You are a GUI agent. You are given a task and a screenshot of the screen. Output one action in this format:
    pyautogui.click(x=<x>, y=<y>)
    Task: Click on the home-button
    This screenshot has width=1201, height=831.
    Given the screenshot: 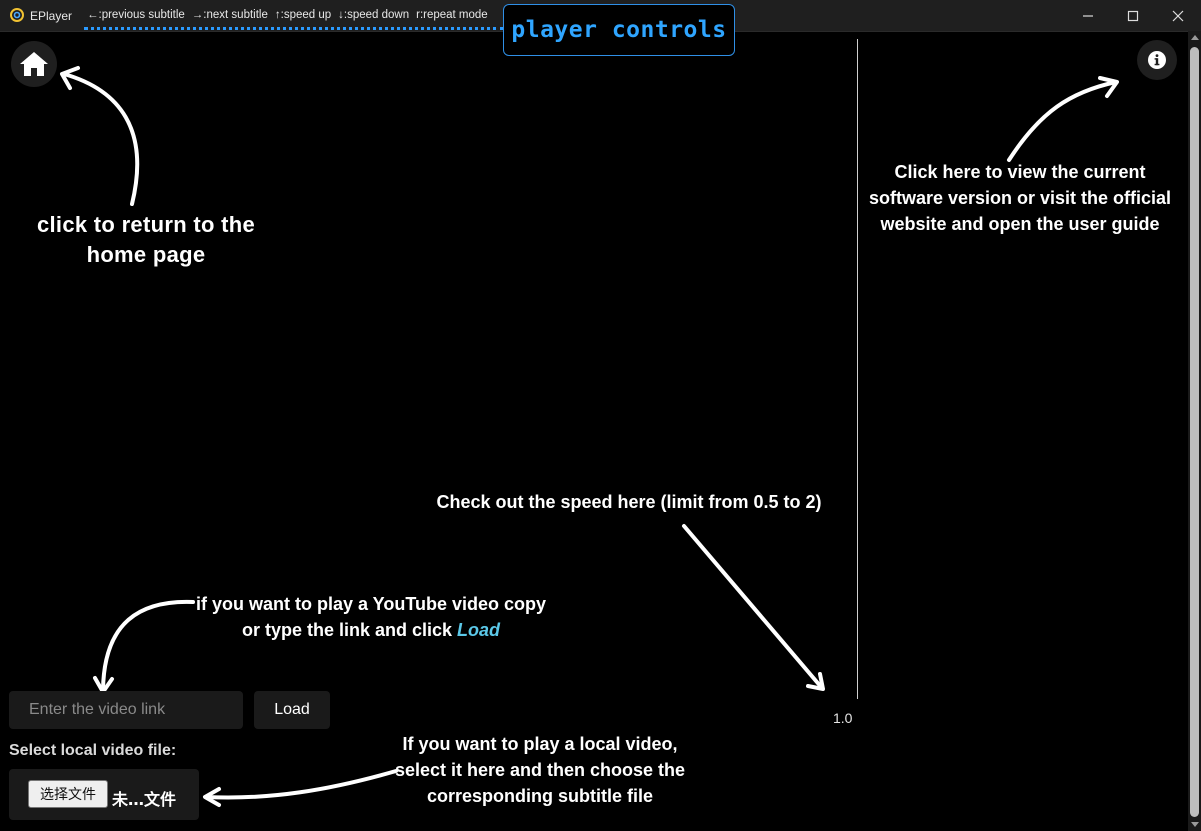 What is the action you would take?
    pyautogui.click(x=34, y=64)
    